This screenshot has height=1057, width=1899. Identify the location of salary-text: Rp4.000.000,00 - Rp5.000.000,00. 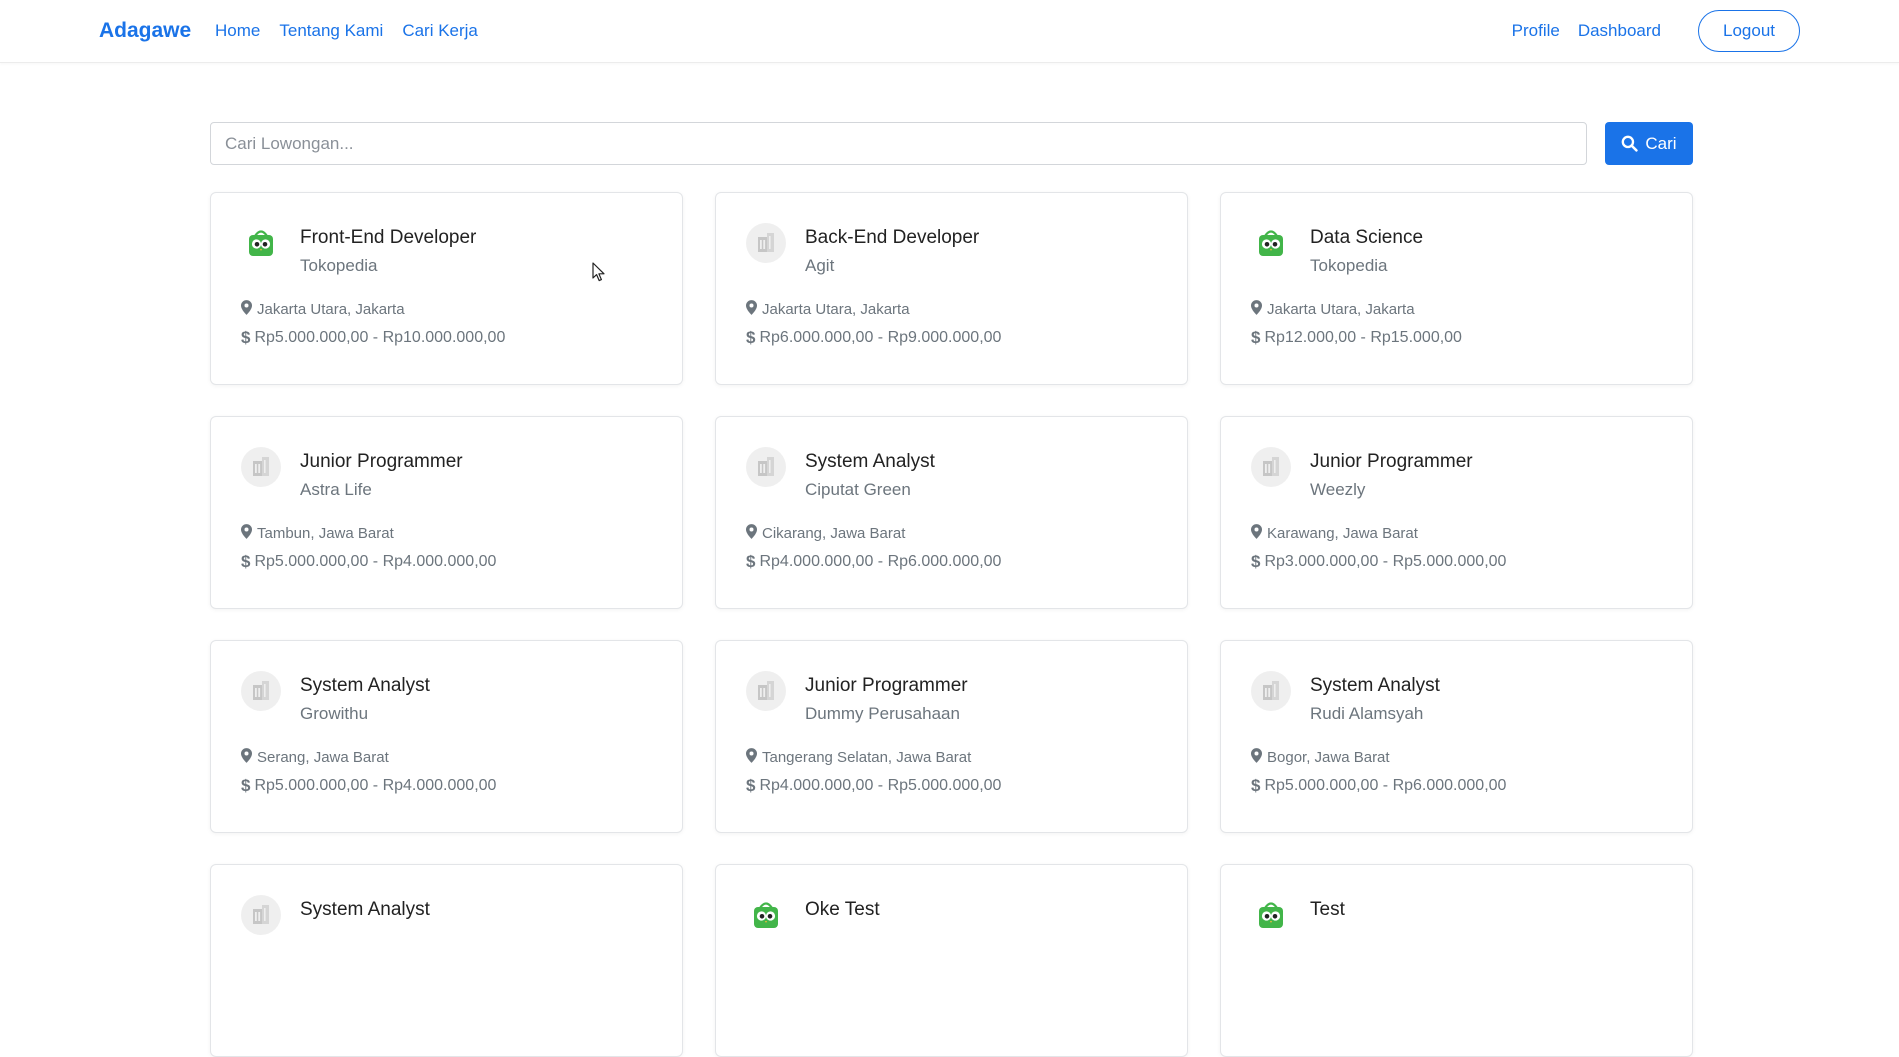
(880, 785).